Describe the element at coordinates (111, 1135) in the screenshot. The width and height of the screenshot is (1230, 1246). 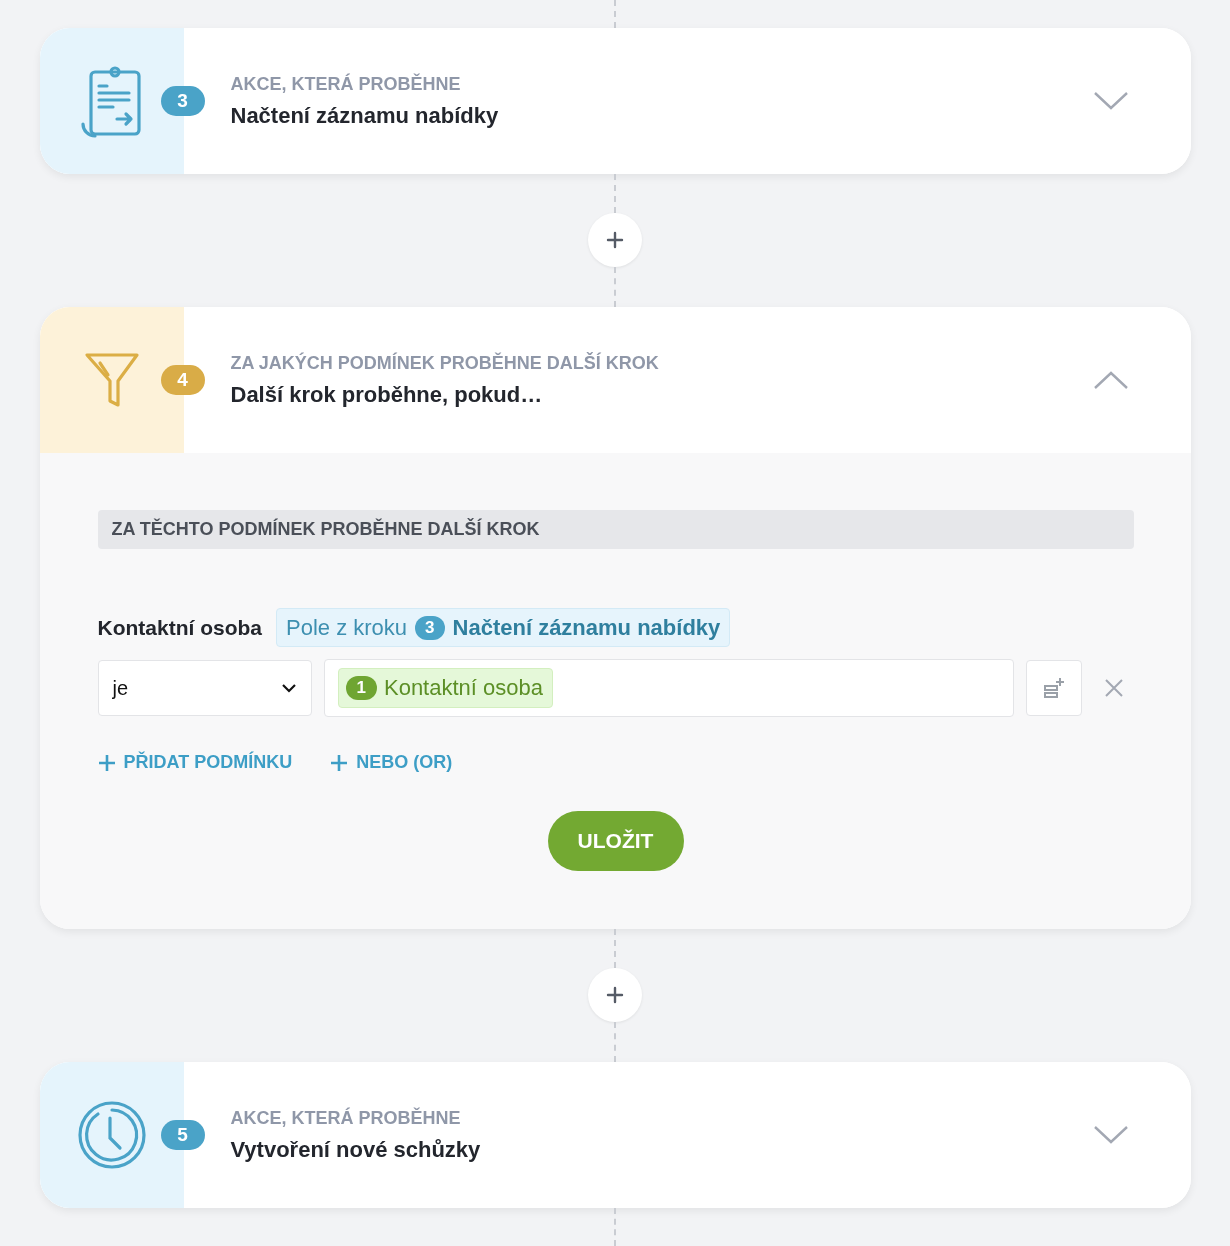
I see `clock-icon` at that location.